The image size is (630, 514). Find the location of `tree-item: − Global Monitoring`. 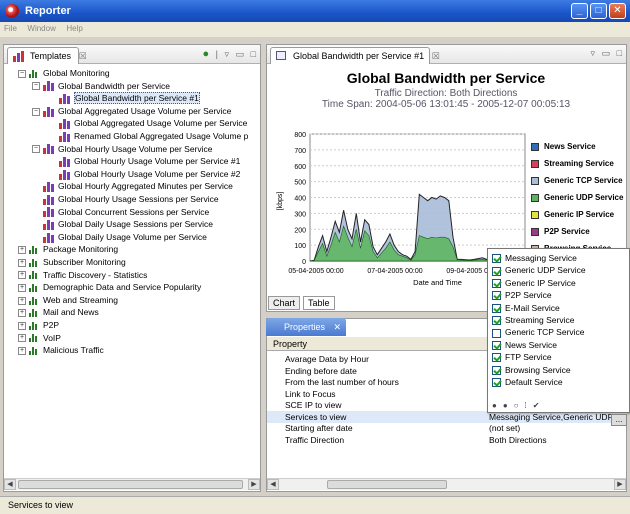

tree-item: − Global Monitoring is located at coordinates (64, 73).